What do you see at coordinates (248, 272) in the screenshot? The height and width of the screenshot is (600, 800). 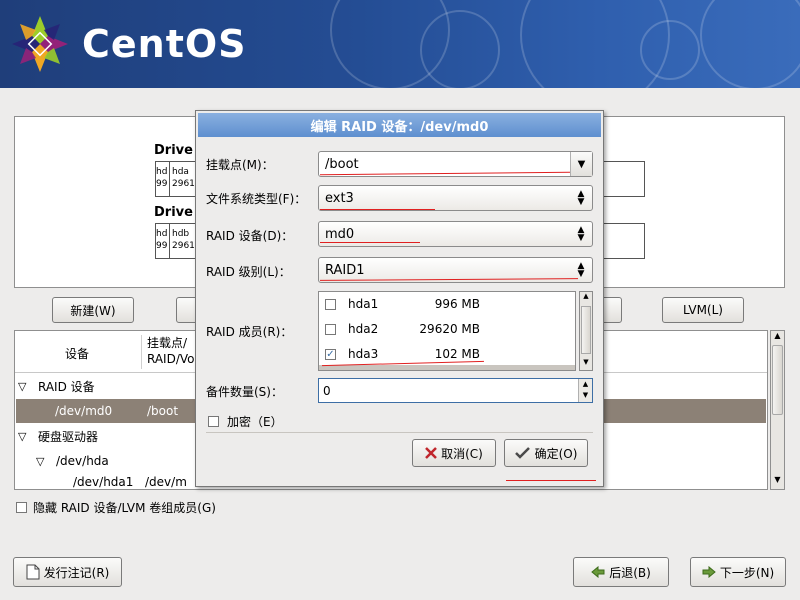 I see `raid-level-label: RAID 级别(L)：` at bounding box center [248, 272].